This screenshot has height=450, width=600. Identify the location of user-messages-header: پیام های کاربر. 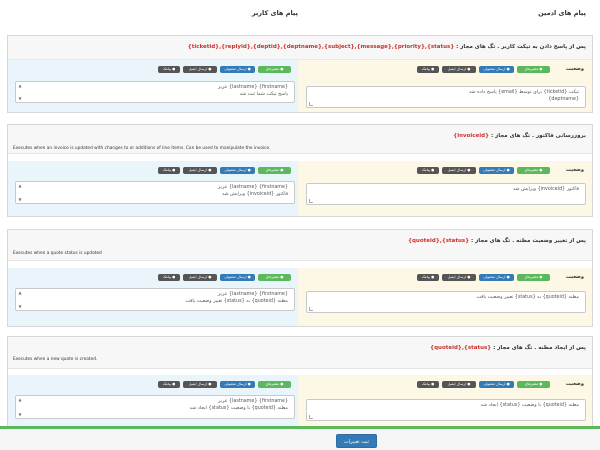
(274, 13).